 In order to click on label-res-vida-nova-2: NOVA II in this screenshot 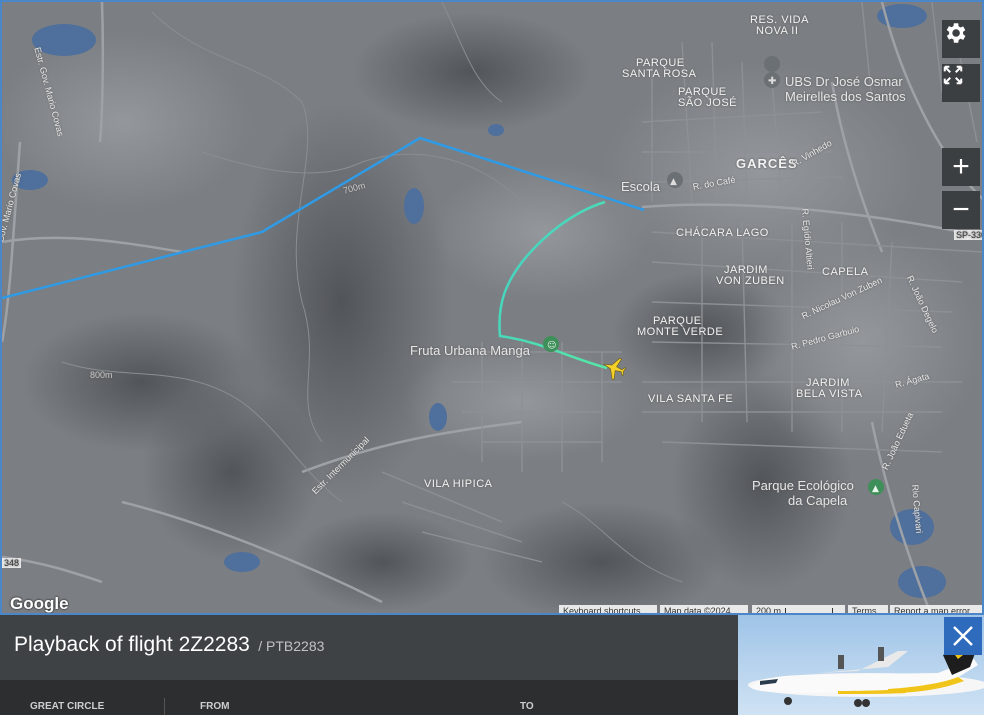, I will do `click(777, 31)`.